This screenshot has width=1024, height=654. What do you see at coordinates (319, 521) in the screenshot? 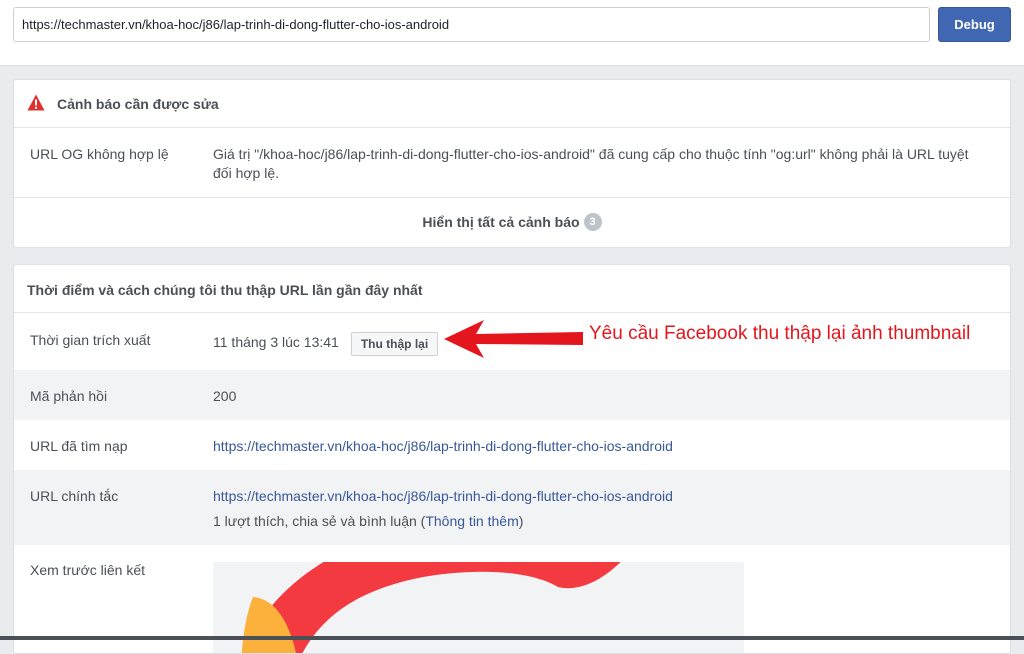
I see `engagement-label: 1 lượt thích, chia sẻ và bình luận (` at bounding box center [319, 521].